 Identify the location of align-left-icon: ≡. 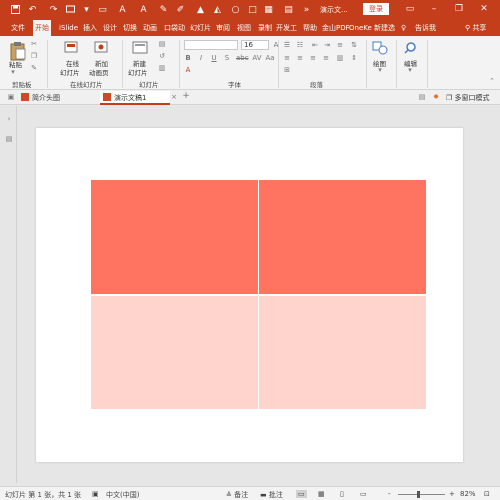
(287, 58).